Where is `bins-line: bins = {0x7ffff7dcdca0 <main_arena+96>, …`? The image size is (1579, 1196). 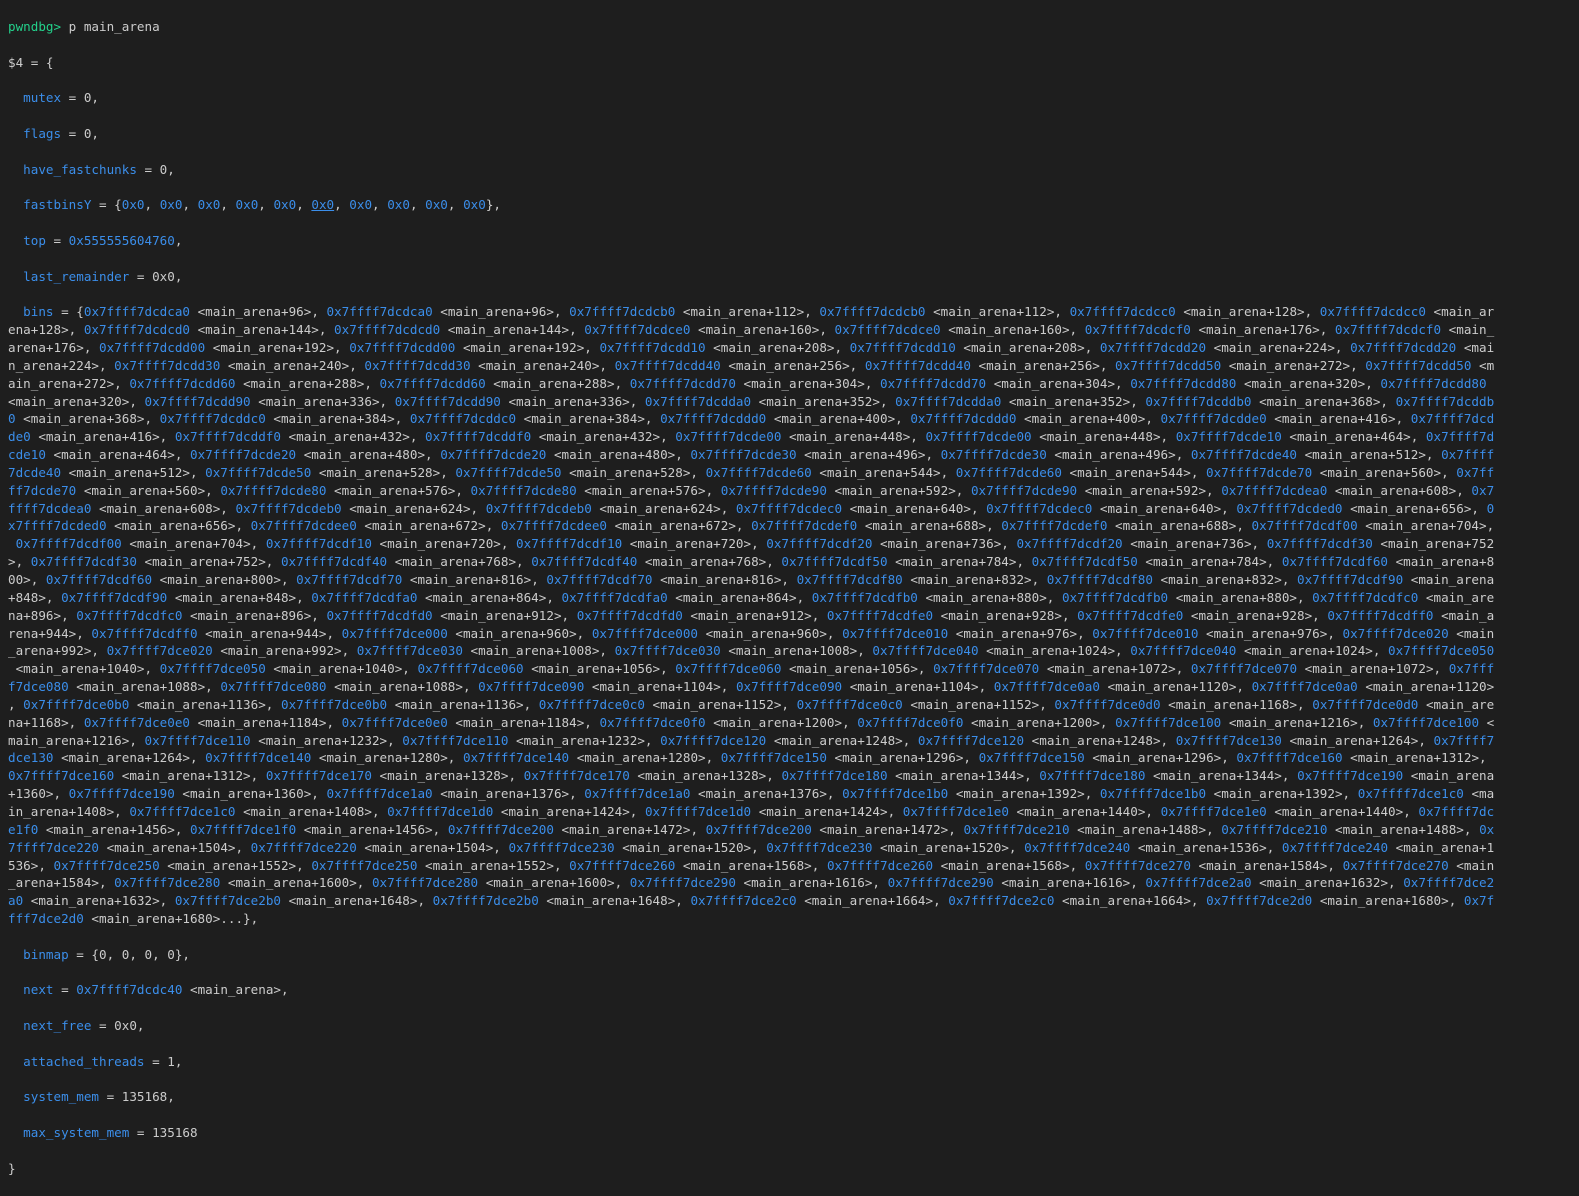 bins-line: bins = {0x7ffff7dcdca0 <main_arena+96>, … is located at coordinates (759, 312).